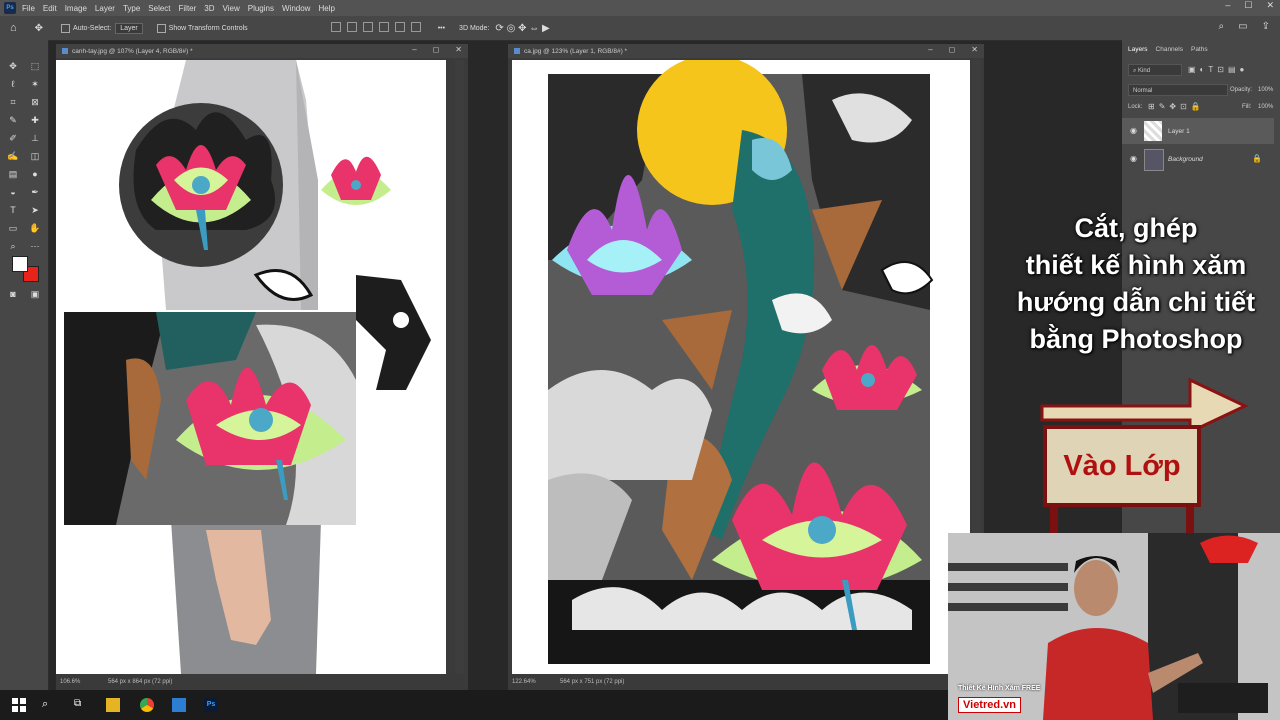 This screenshot has width=1280, height=720. I want to click on maximize-button: ☐, so click(1248, 5).